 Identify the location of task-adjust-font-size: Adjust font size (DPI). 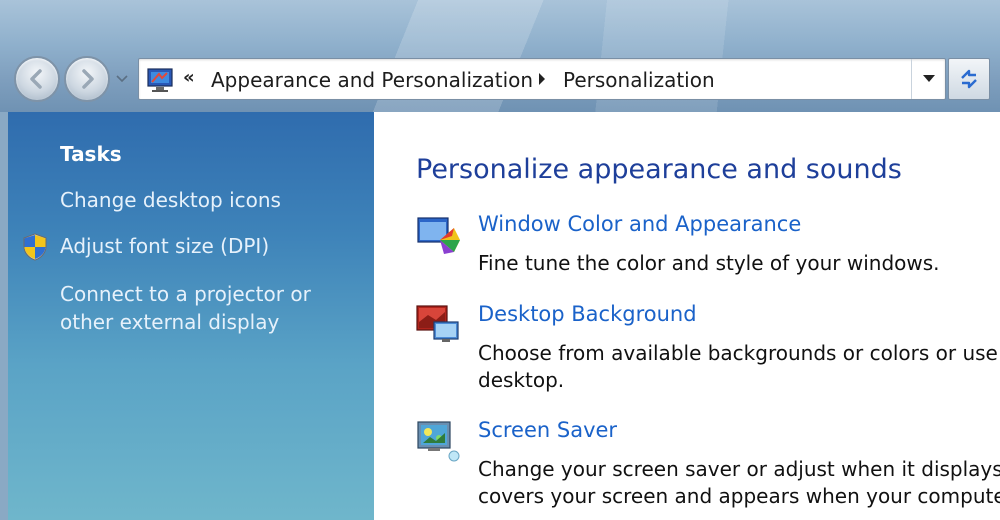
(164, 246).